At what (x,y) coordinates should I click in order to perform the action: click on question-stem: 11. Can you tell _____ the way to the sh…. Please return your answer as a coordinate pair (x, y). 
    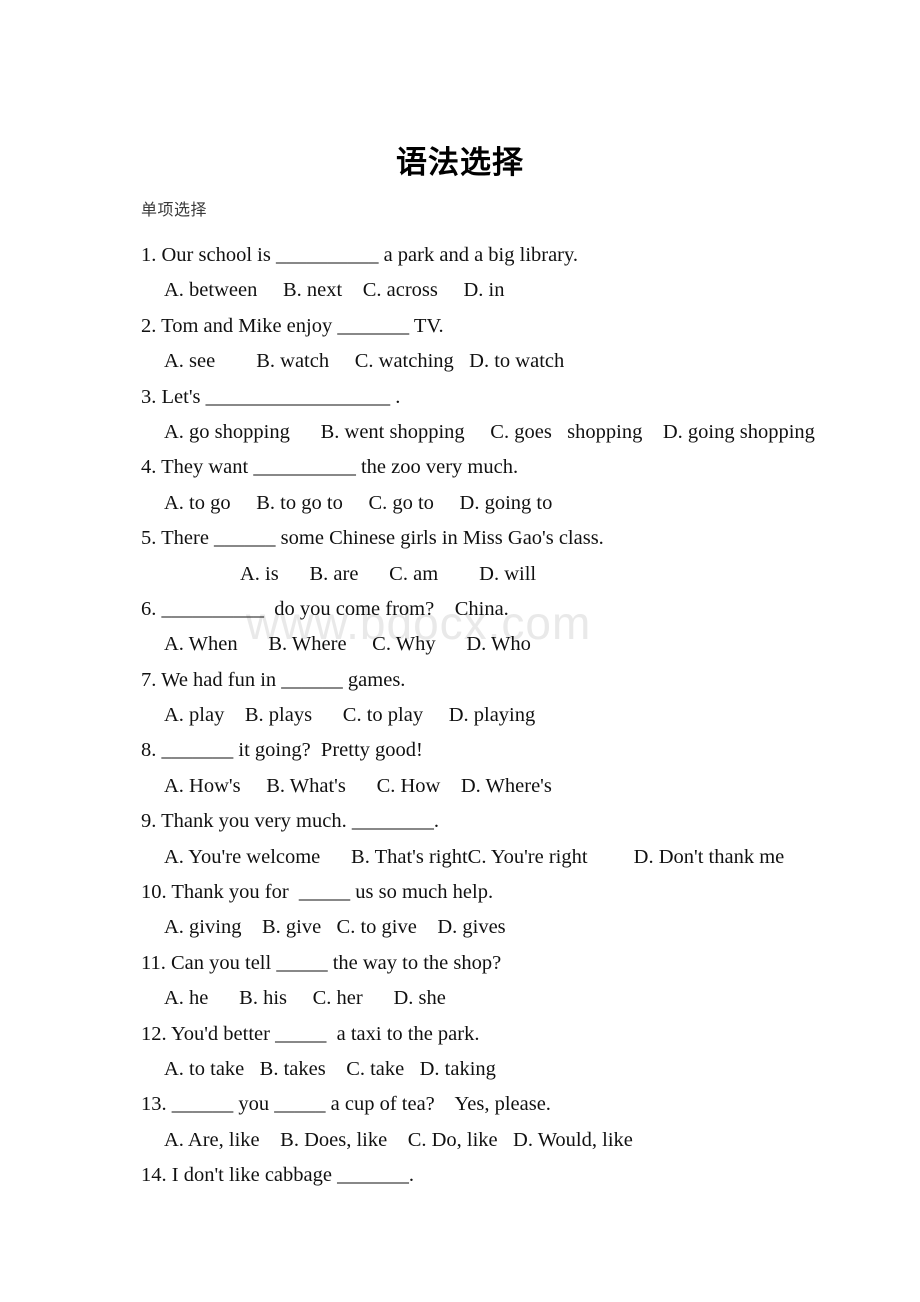
    Looking at the image, I should click on (321, 962).